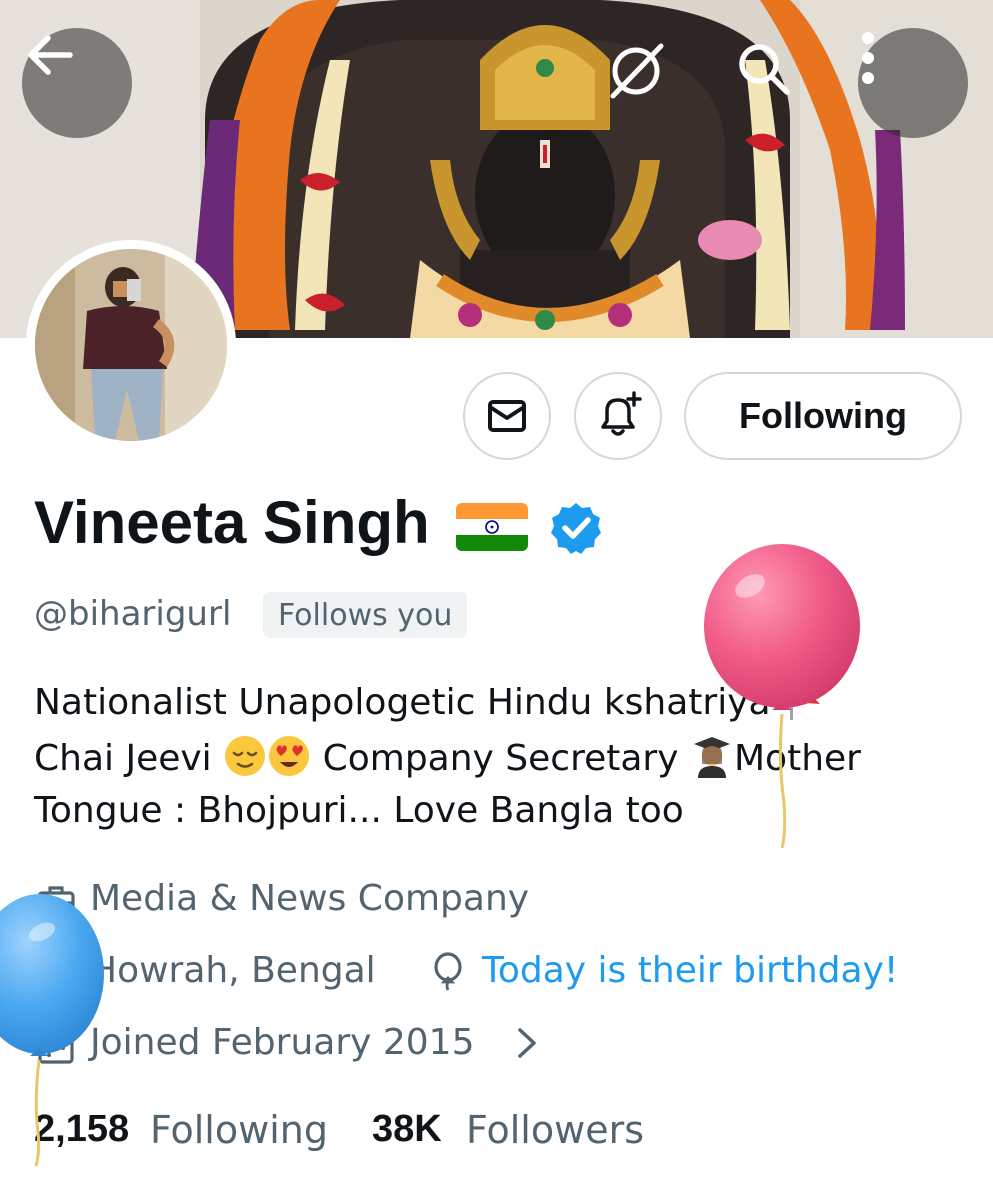  I want to click on bio-line-2: Chai Jeevi Company Secretary Mother, so click(447, 756).